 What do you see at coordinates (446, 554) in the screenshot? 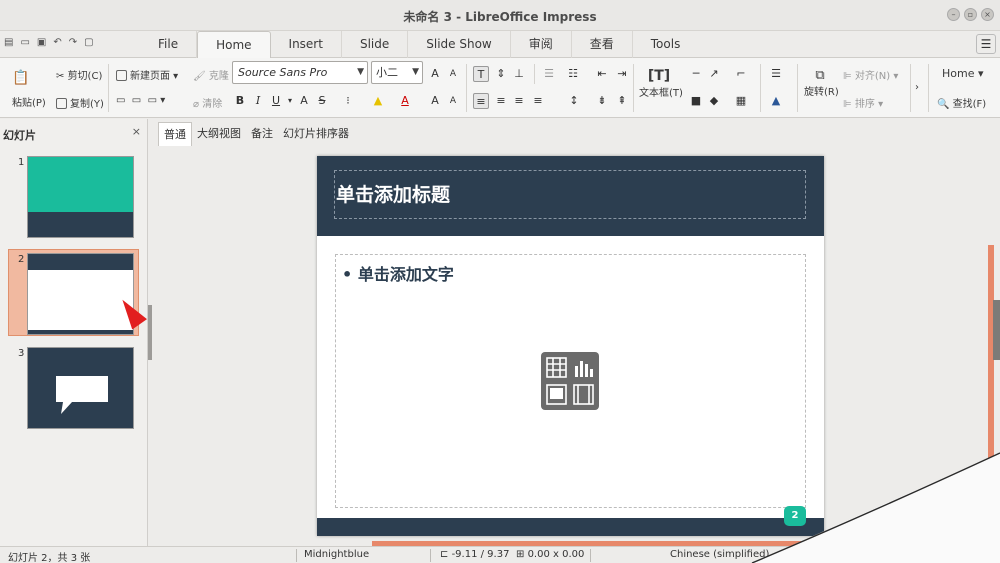
I see `position-icon: ⊏` at bounding box center [446, 554].